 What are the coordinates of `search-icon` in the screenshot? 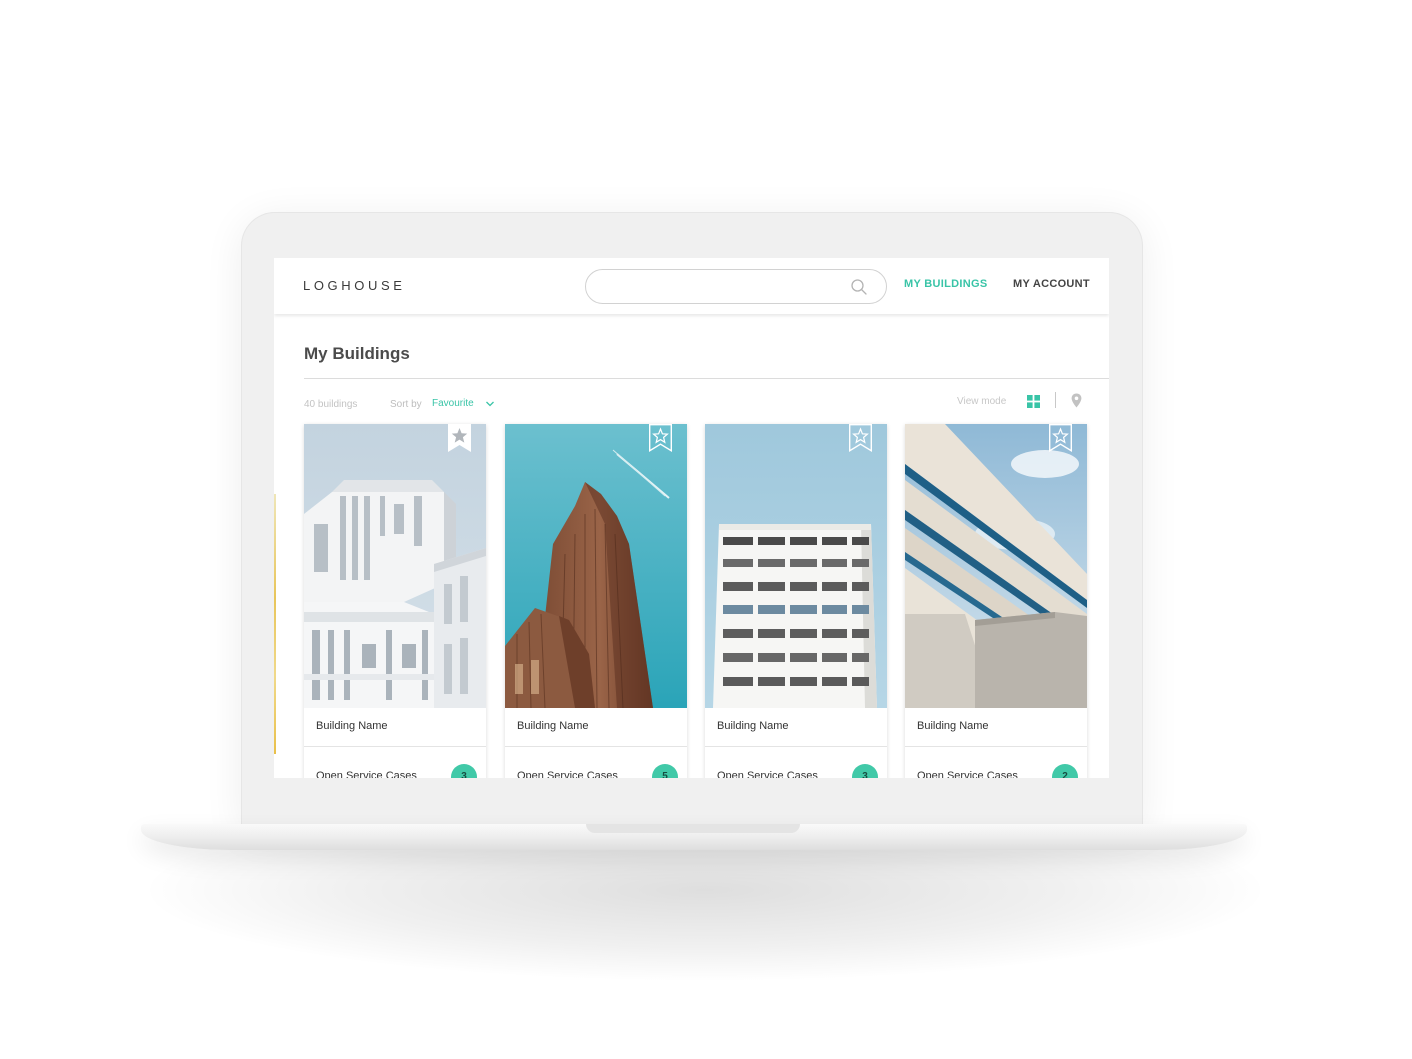 It's located at (859, 287).